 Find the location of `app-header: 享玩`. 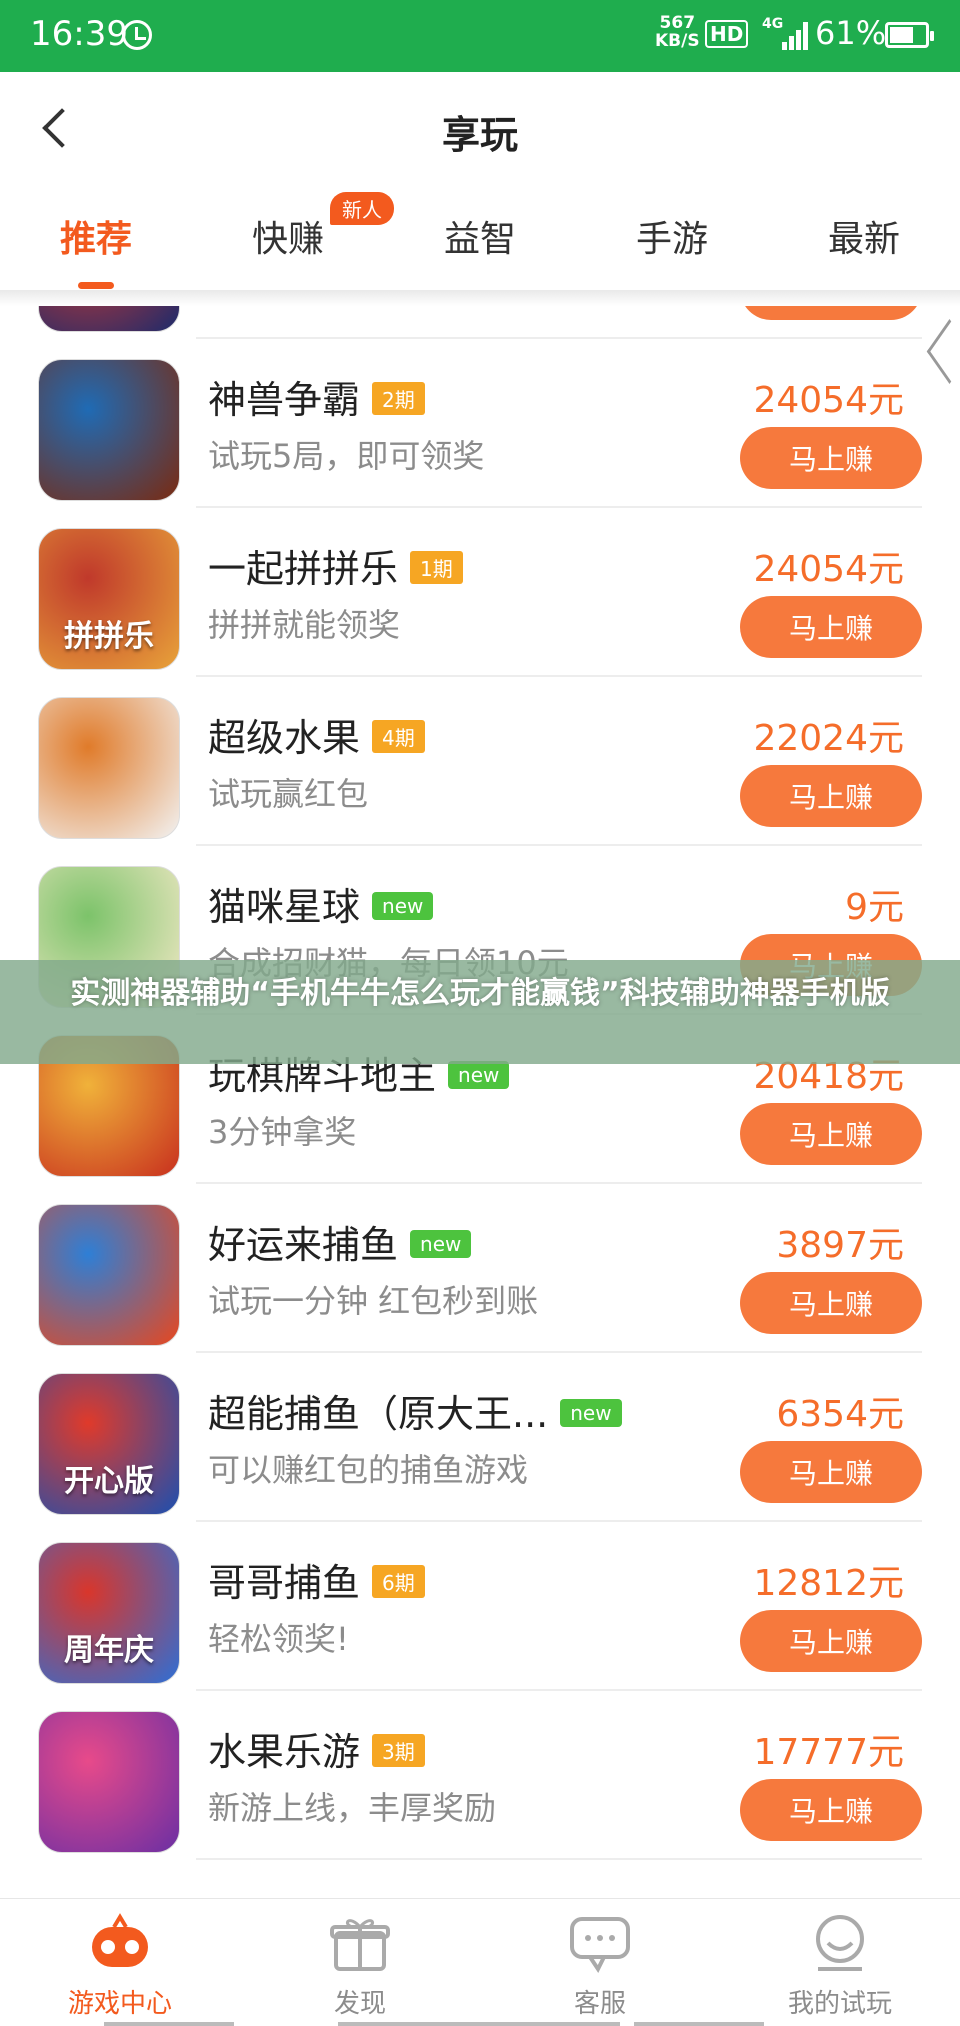

app-header: 享玩 is located at coordinates (480, 131).